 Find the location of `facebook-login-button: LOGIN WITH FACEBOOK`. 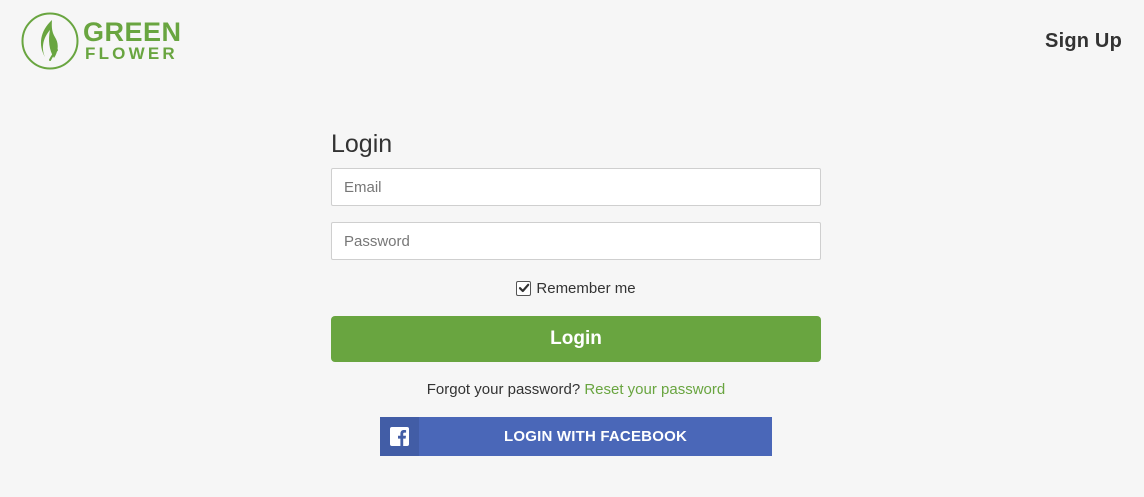

facebook-login-button: LOGIN WITH FACEBOOK is located at coordinates (576, 436).